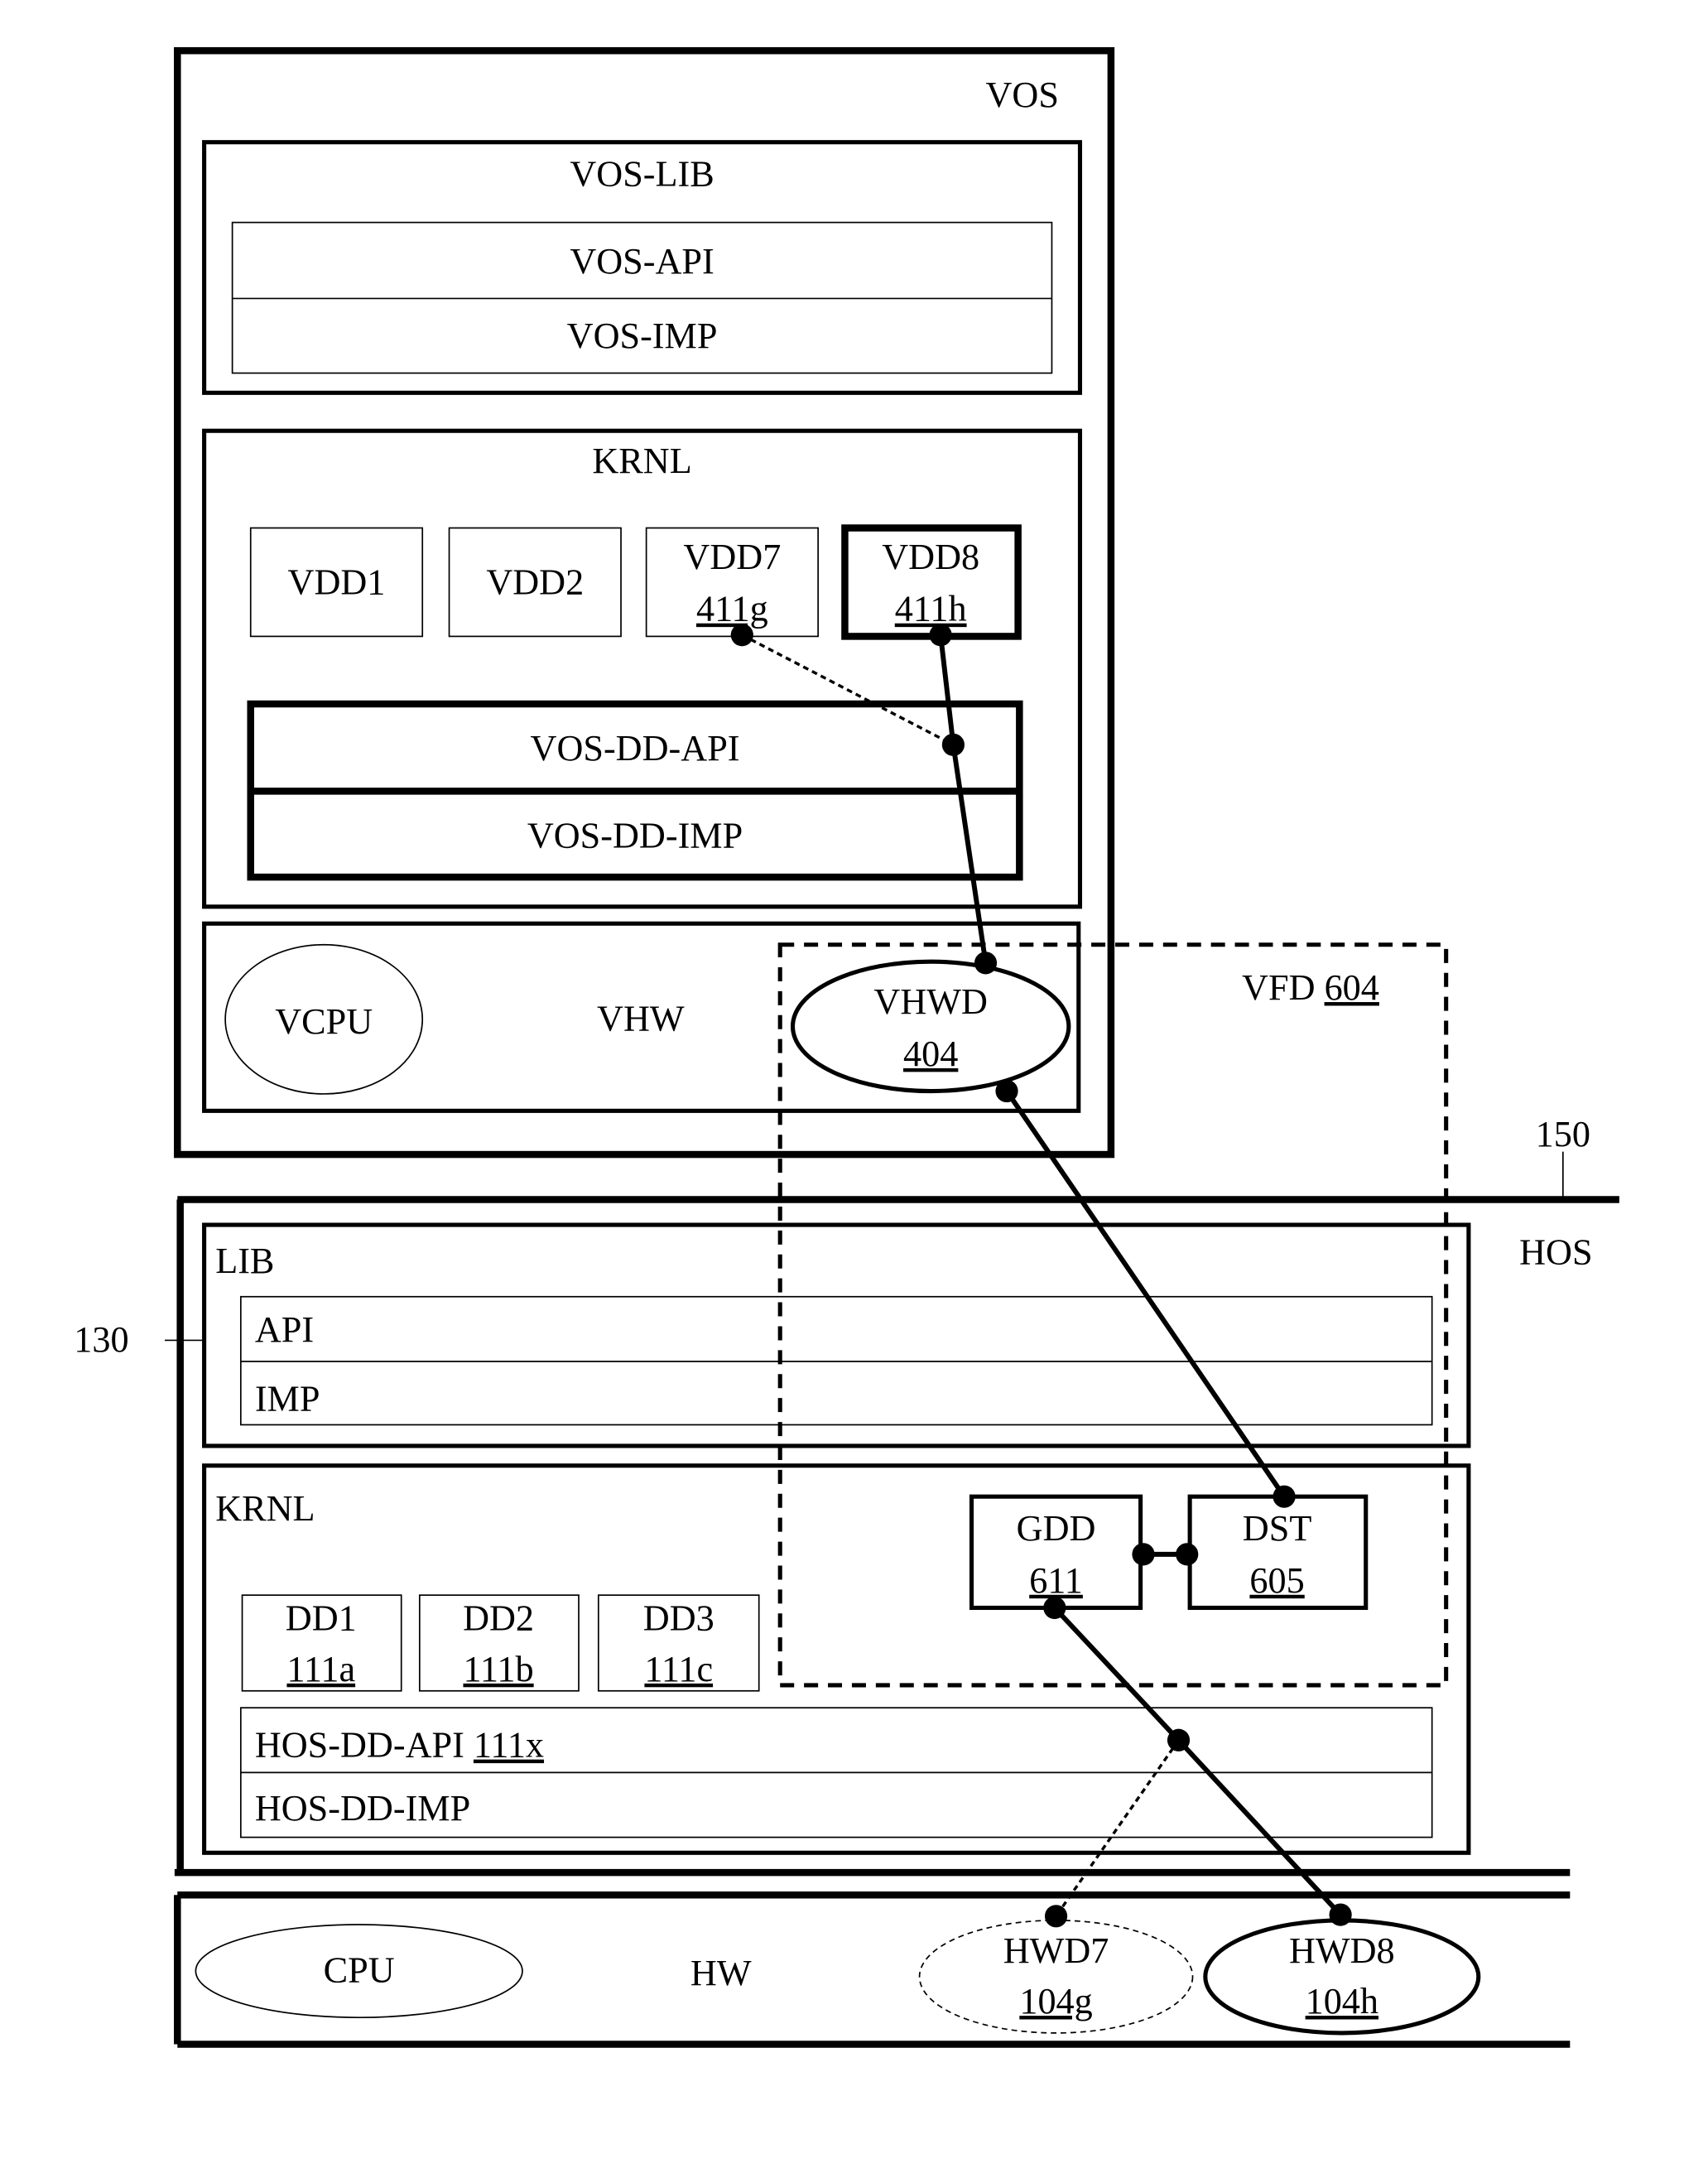 The height and width of the screenshot is (2178, 1708). Describe the element at coordinates (1342, 2001) in the screenshot. I see `hwd8-ref: 104h` at that location.